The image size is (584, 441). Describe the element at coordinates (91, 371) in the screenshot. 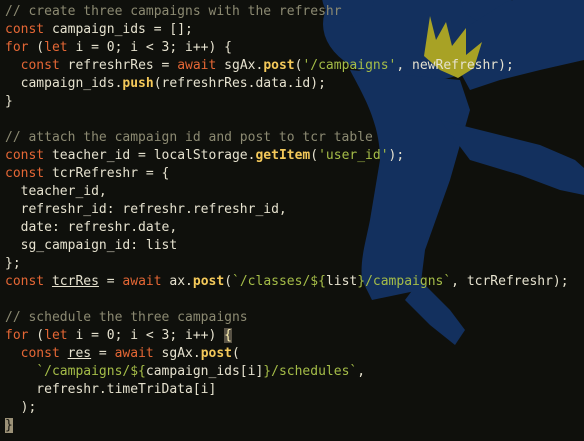

I see `string-literal: `/campaigns/${` at that location.